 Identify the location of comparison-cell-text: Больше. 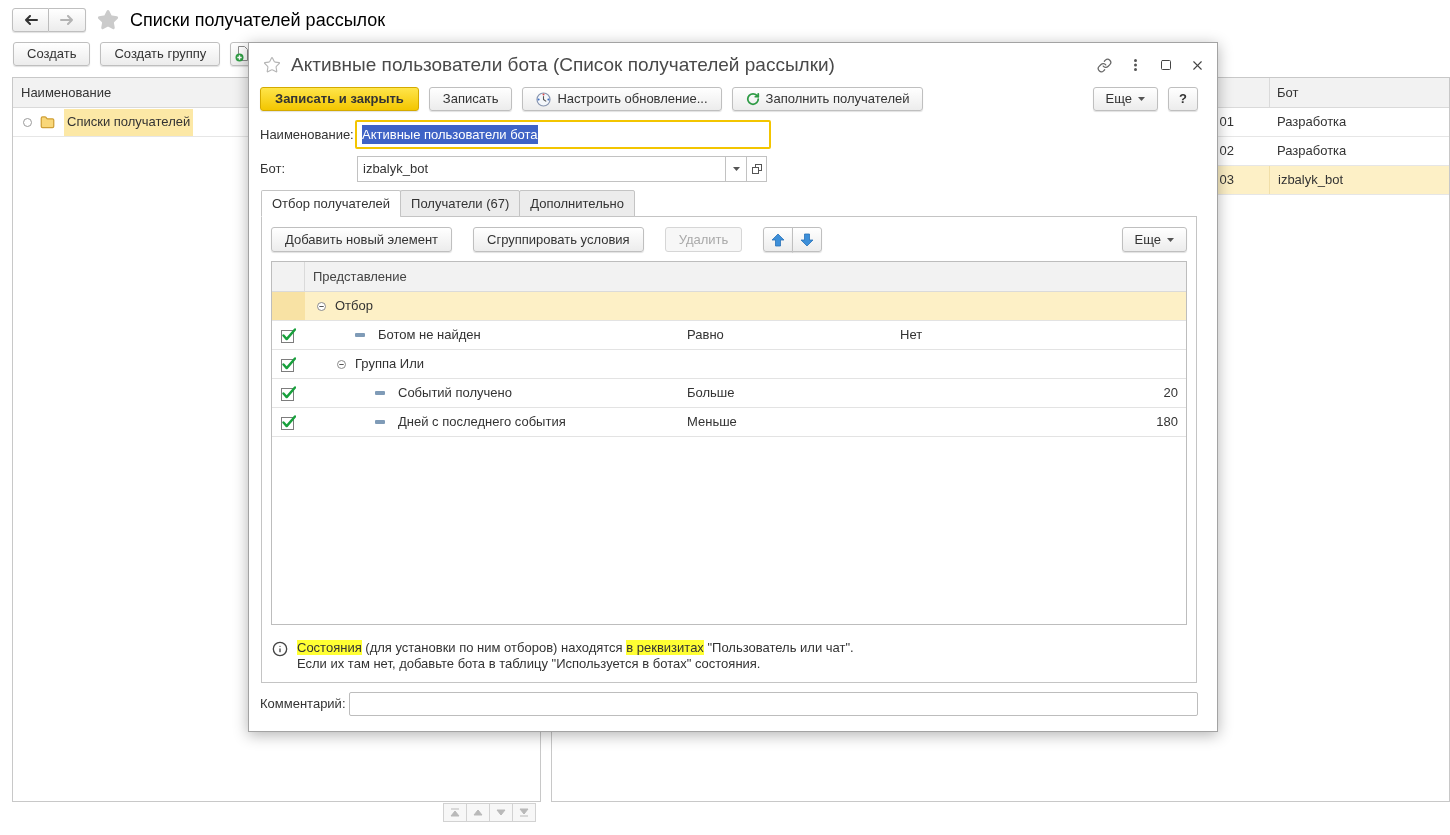
(711, 393).